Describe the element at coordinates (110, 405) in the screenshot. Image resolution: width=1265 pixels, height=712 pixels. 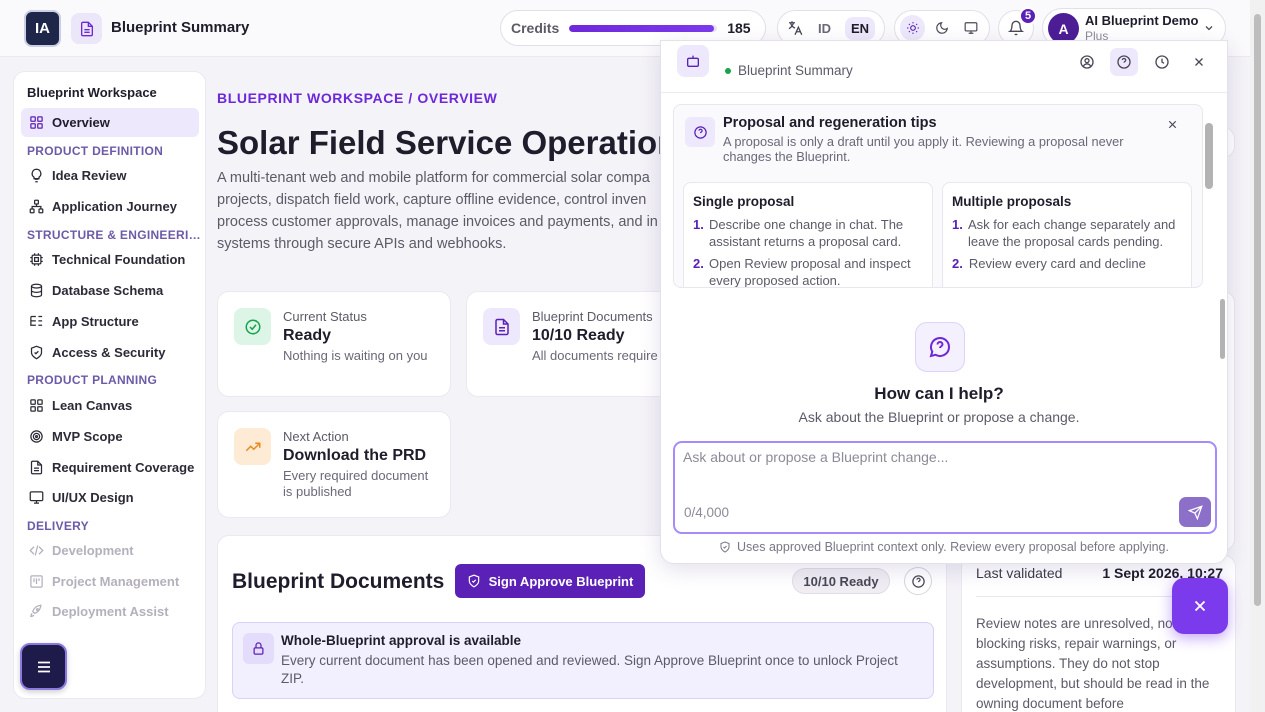
I see `sidebar-item-lean-canvas: Lean Canvas` at that location.